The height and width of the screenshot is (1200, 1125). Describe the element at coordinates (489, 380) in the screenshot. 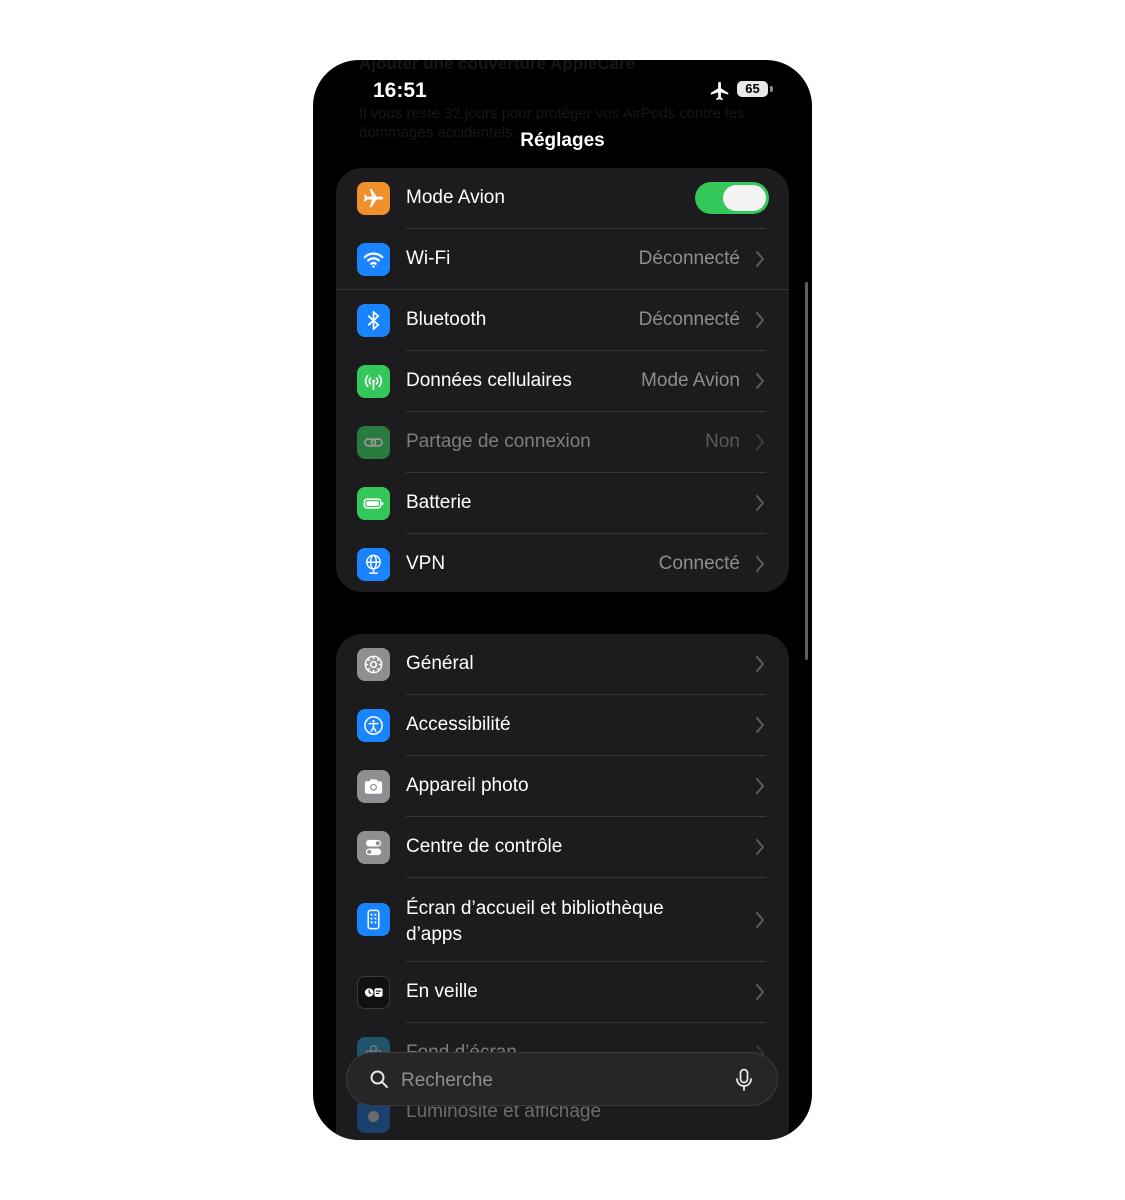

I see `row-label: Données cellulaires` at that location.